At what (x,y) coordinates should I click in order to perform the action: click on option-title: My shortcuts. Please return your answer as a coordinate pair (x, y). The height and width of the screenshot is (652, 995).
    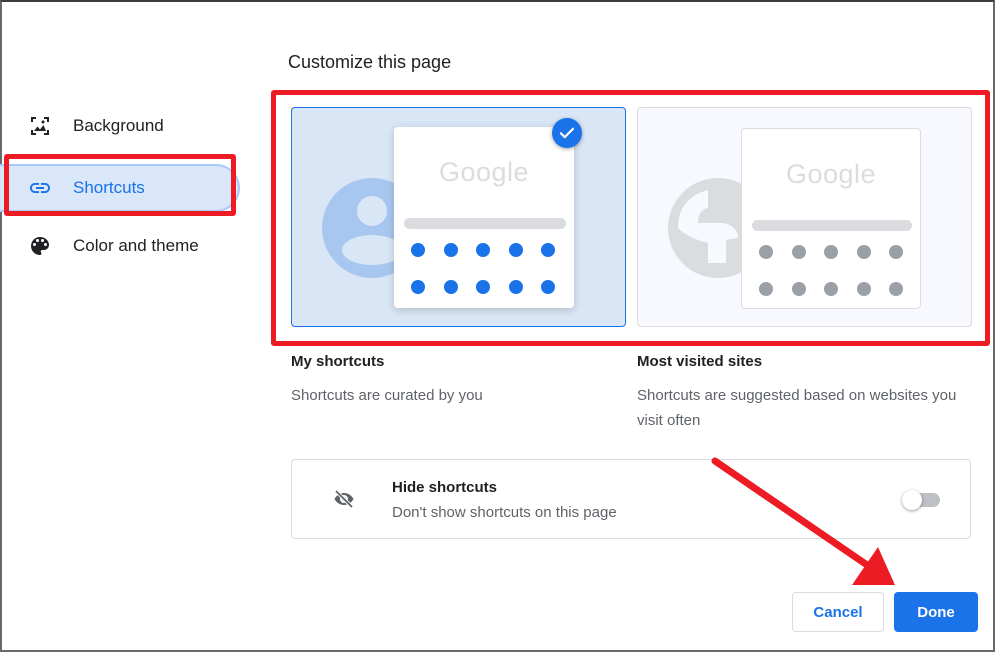
    Looking at the image, I should click on (338, 361).